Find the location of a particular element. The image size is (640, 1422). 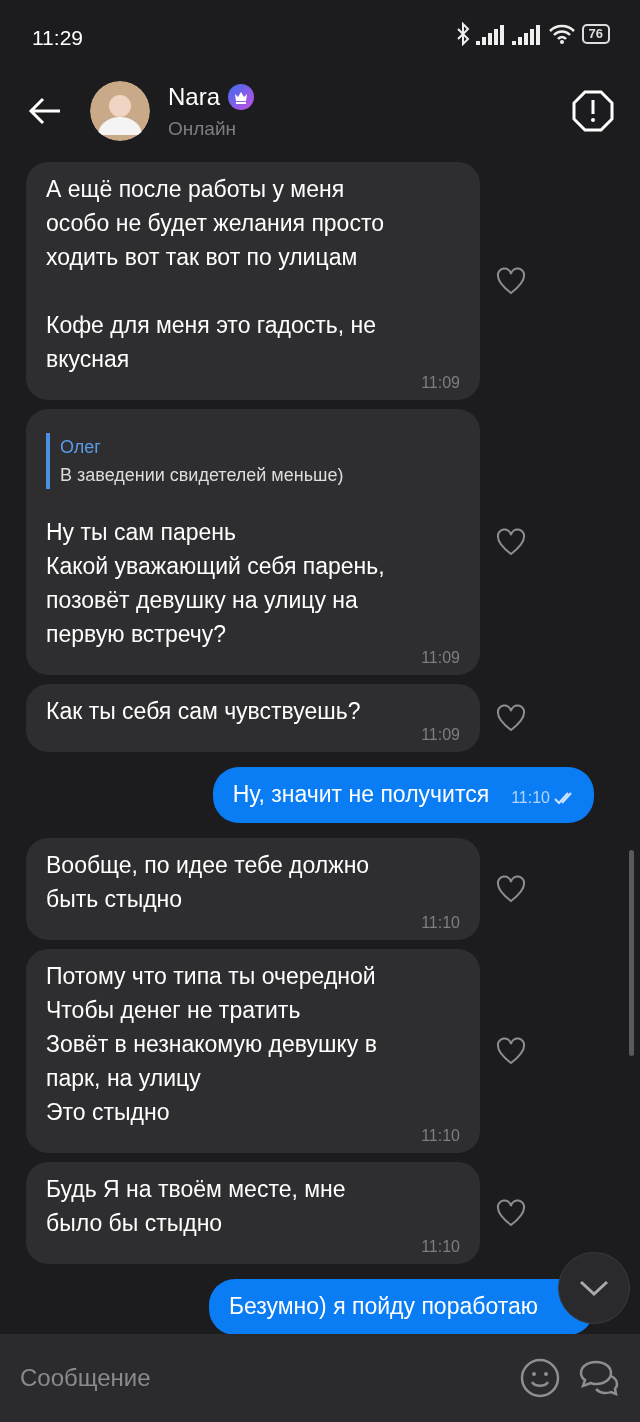

emoji-icon is located at coordinates (540, 1378).